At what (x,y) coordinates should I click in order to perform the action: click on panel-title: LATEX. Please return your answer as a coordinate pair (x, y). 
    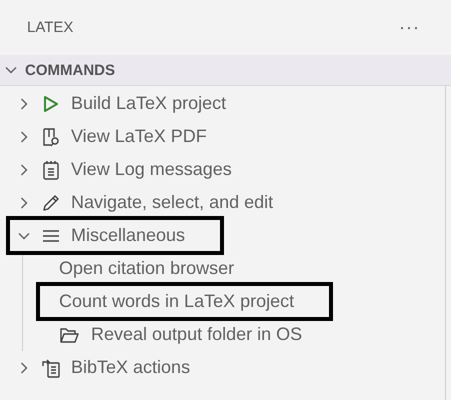
    Looking at the image, I should click on (50, 27).